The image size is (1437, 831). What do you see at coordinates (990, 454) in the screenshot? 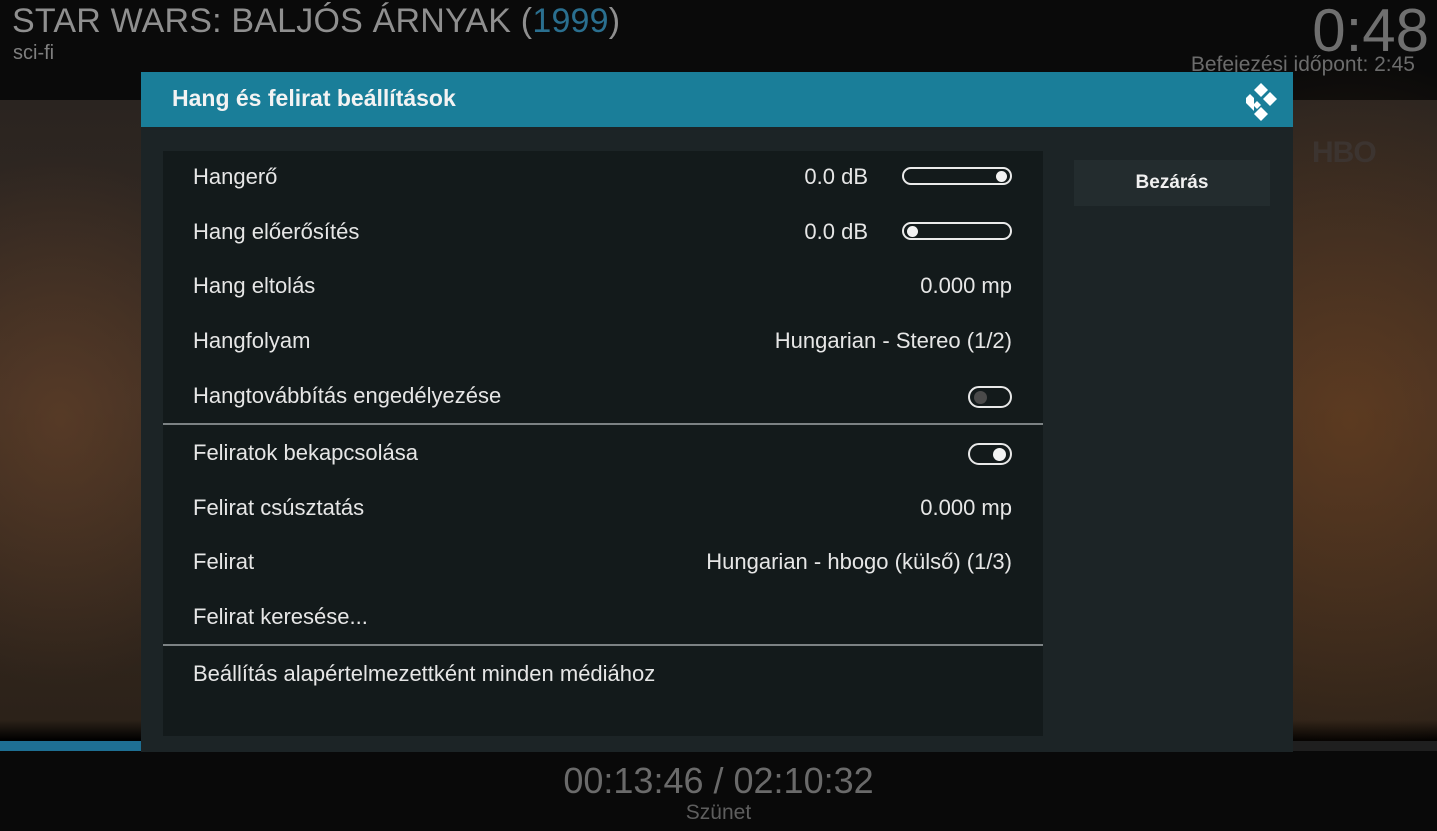
I see `subtitles-toggle` at bounding box center [990, 454].